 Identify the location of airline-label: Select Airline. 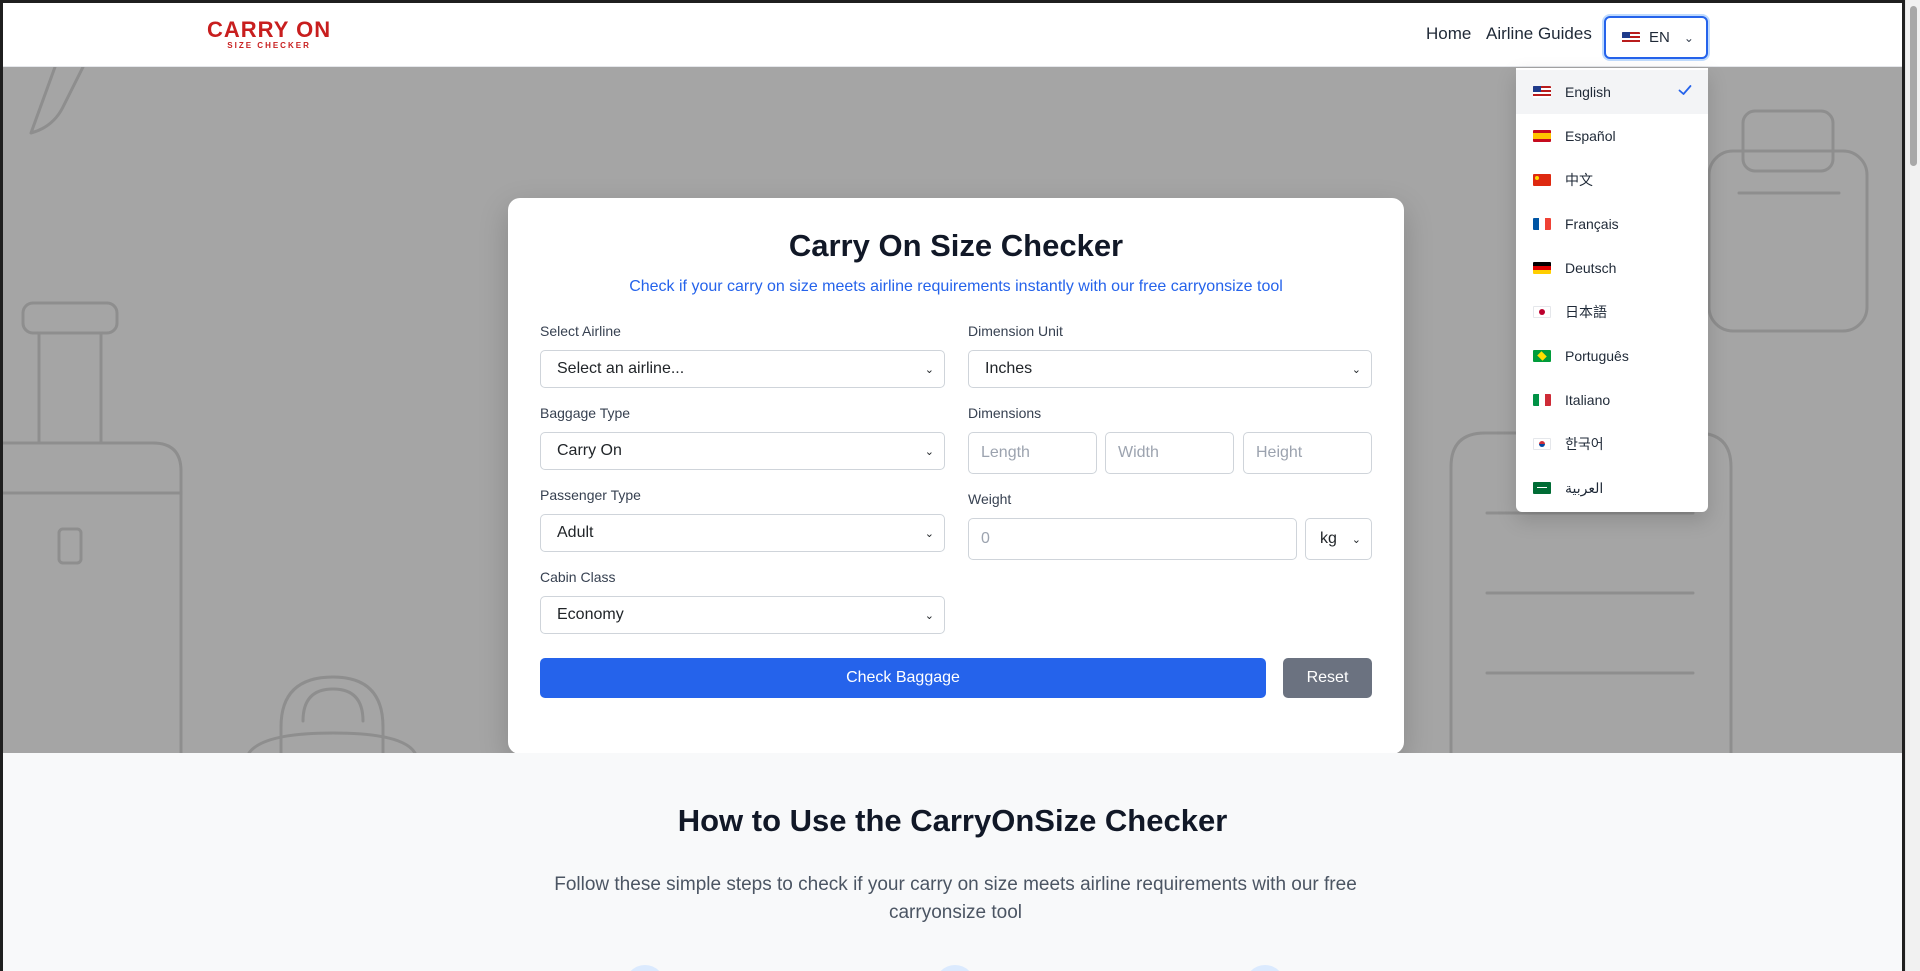
(580, 331).